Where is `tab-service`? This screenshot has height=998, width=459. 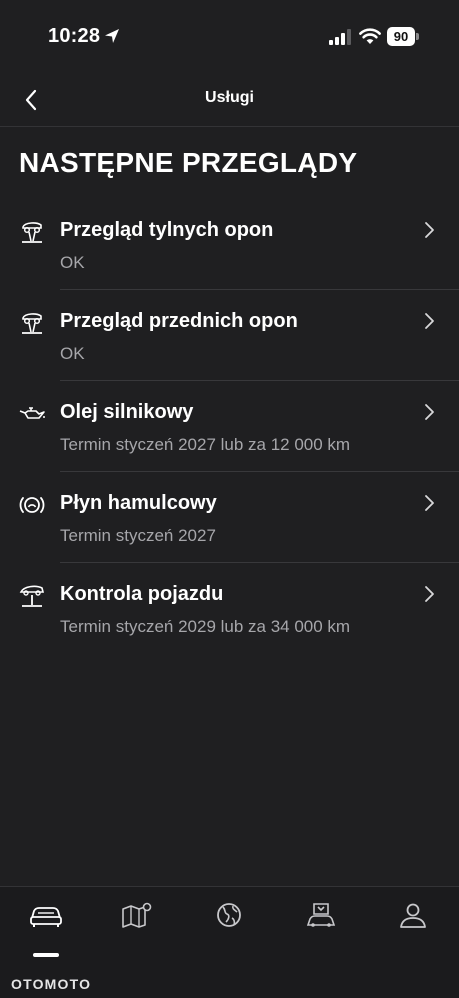
tab-service is located at coordinates (321, 921).